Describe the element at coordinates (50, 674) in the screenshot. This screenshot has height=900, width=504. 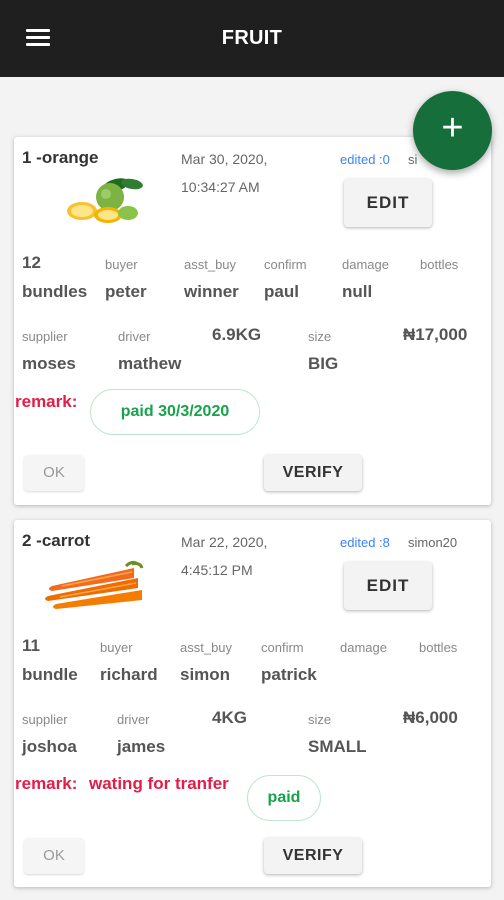
I see `quantity-unit: bundle` at that location.